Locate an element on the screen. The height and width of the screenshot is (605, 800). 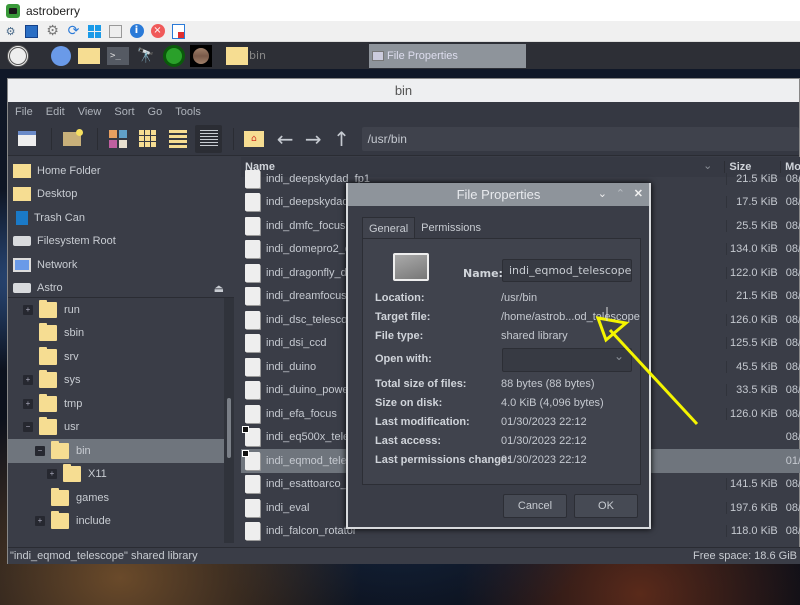
info-icon: i is located at coordinates (136, 31).